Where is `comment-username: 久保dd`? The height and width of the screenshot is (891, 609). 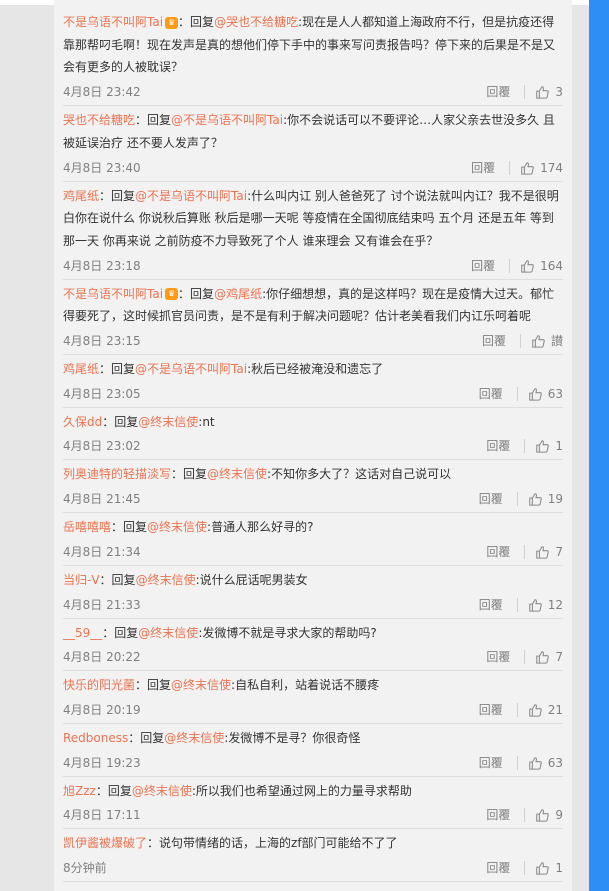
comment-username: 久保dd is located at coordinates (82, 422).